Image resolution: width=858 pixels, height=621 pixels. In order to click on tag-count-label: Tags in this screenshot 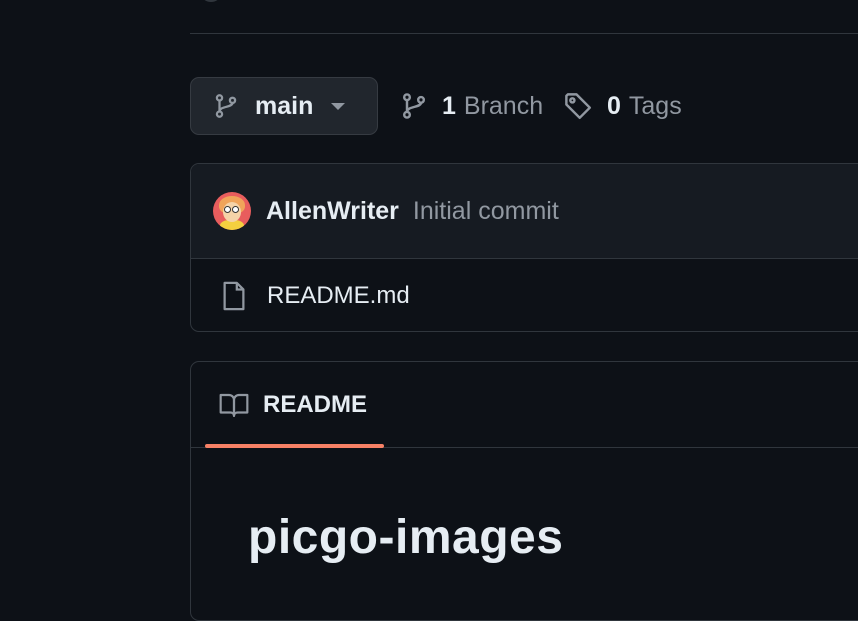, I will do `click(655, 105)`.